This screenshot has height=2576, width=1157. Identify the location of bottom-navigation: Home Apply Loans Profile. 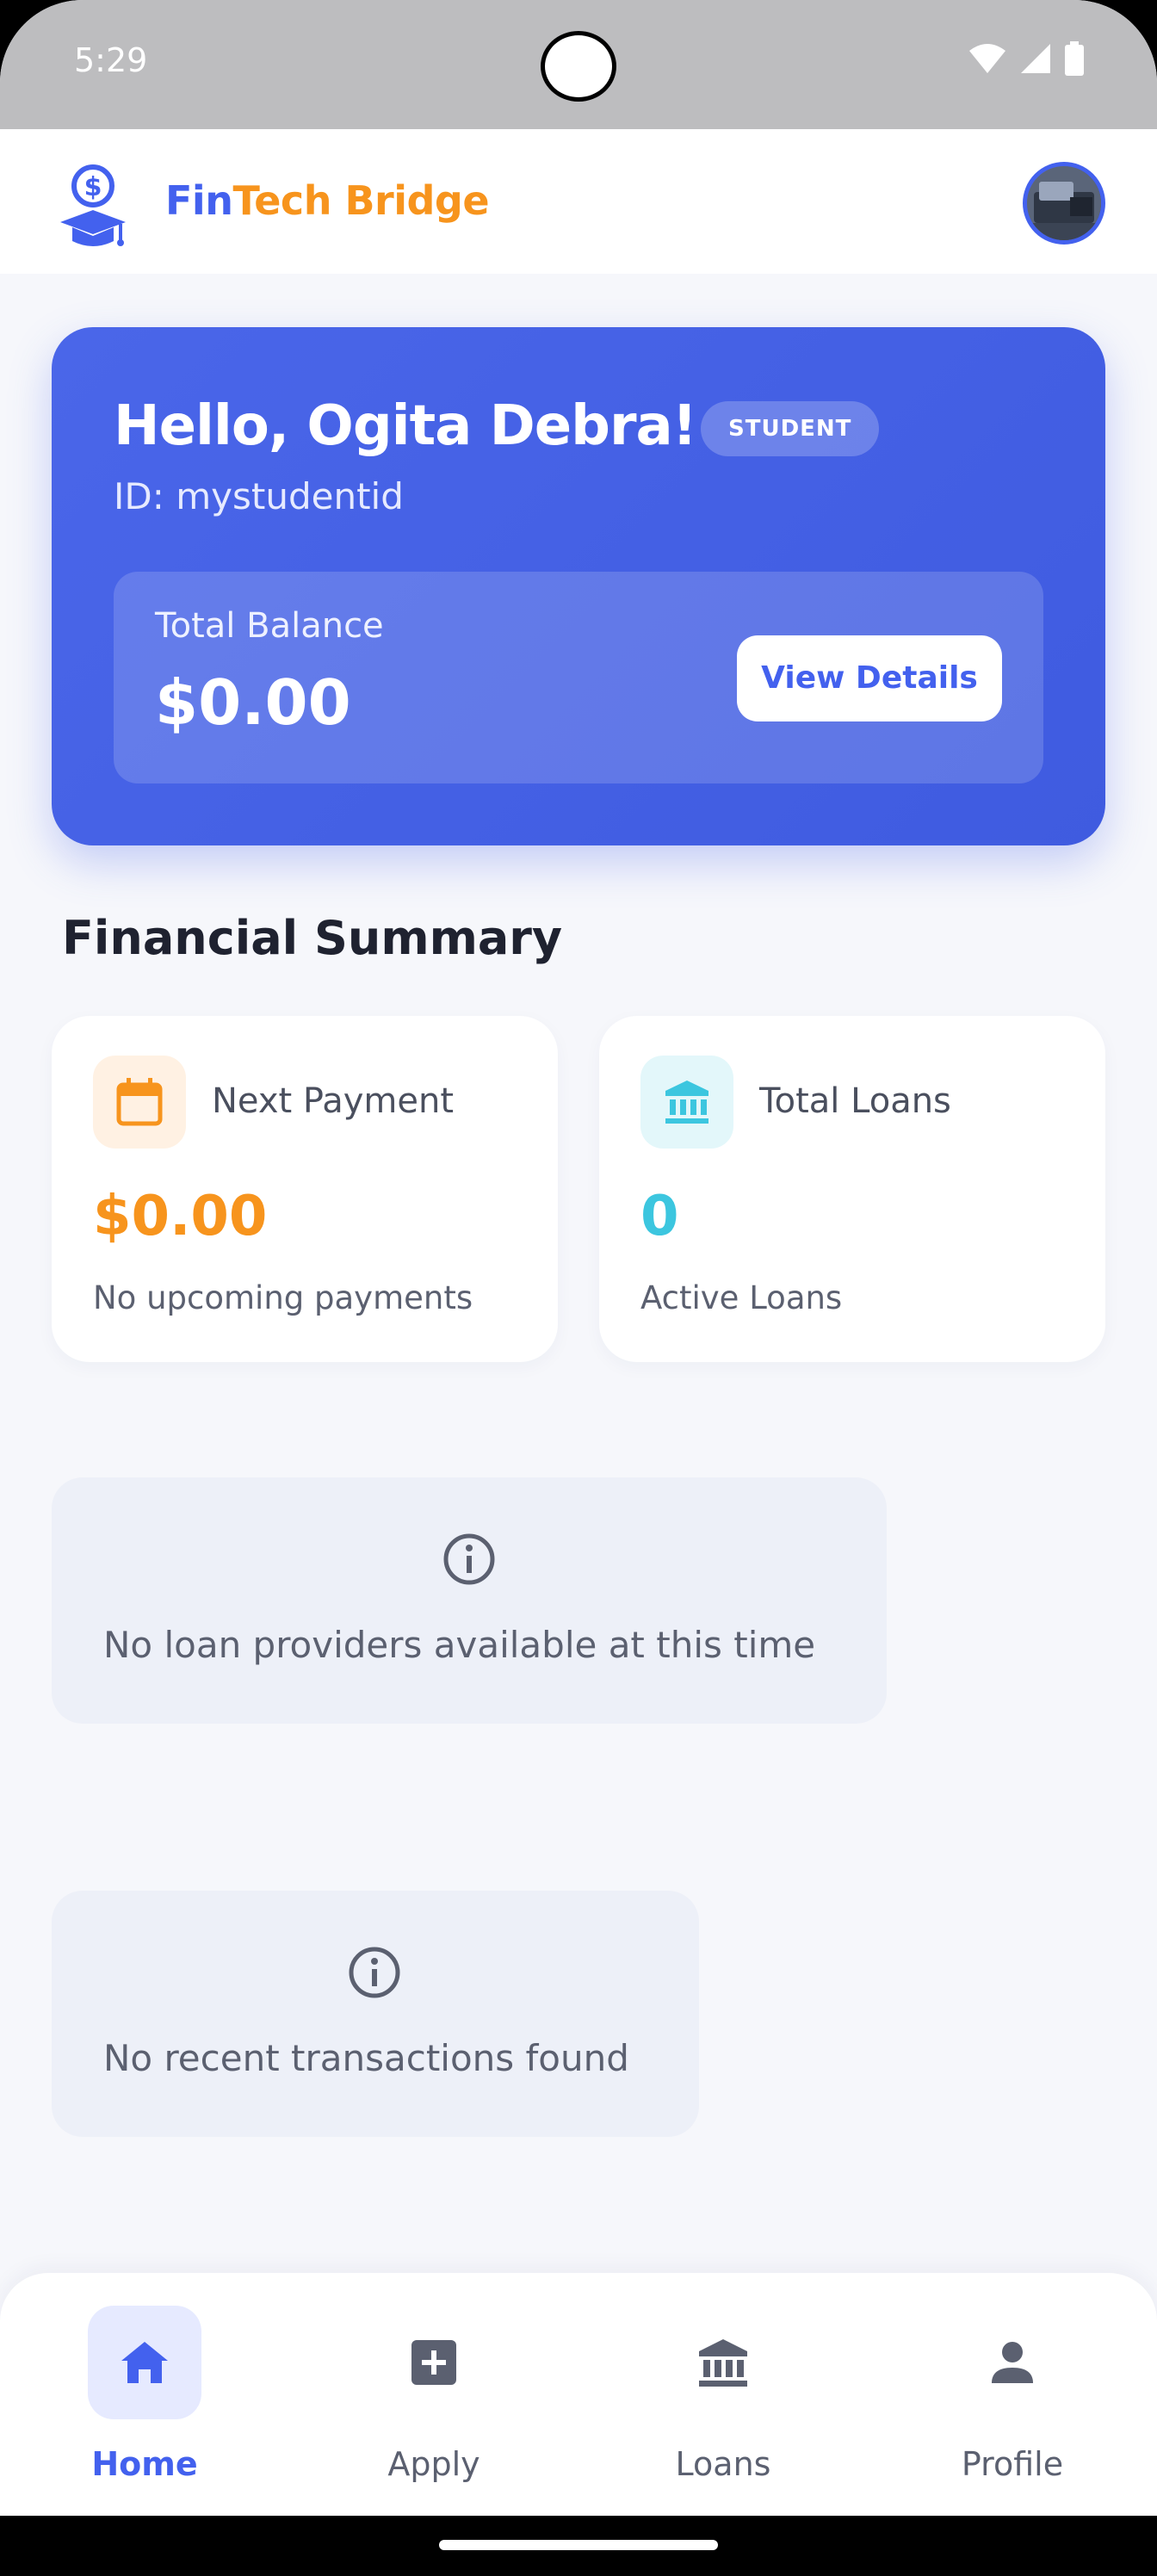
(579, 2394).